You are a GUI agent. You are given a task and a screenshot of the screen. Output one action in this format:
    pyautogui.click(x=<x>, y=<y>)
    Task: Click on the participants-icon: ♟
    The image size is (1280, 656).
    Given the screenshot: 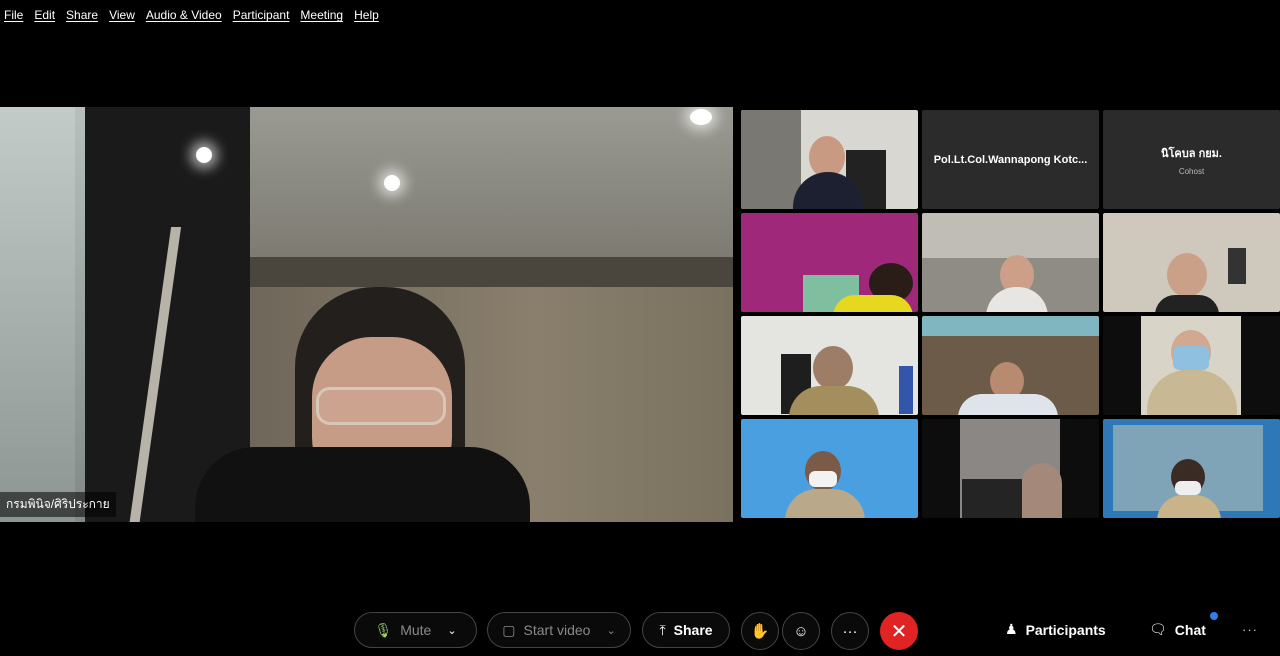 What is the action you would take?
    pyautogui.click(x=1011, y=629)
    